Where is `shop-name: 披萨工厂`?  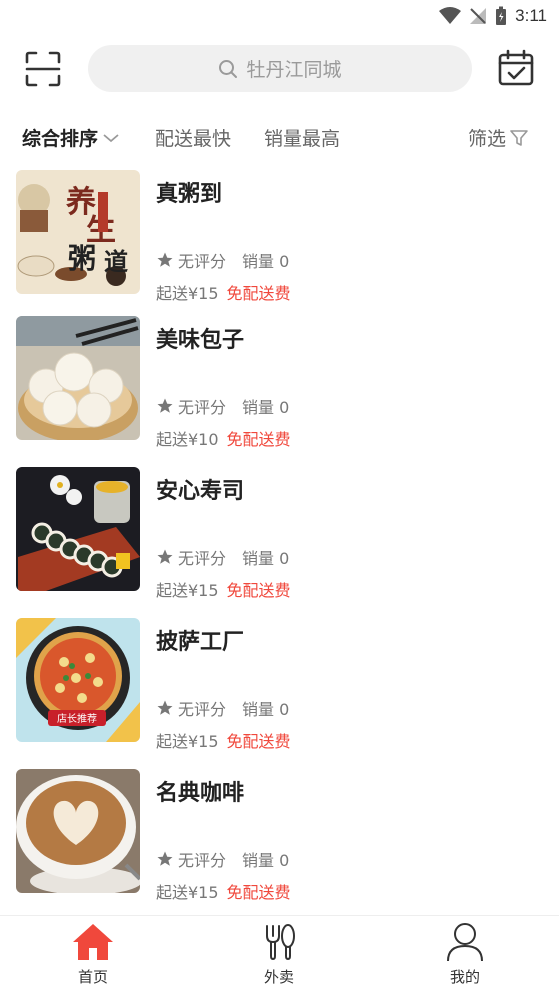
shop-name: 披萨工厂 is located at coordinates (200, 642).